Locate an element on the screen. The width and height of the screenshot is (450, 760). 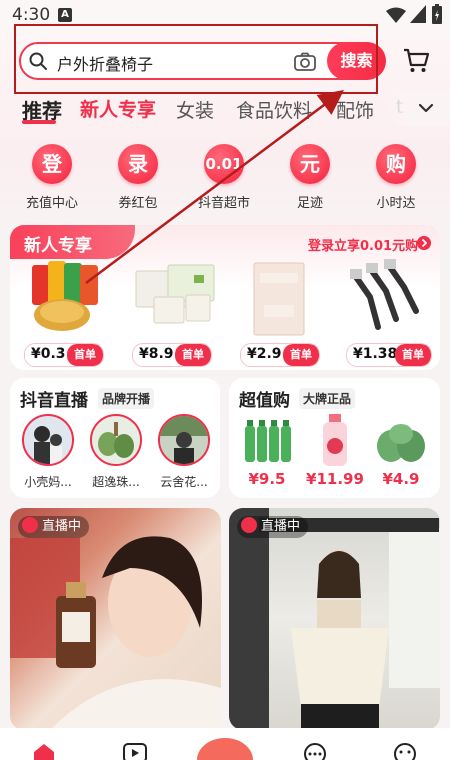
status-time: 4:30 is located at coordinates (31, 15).